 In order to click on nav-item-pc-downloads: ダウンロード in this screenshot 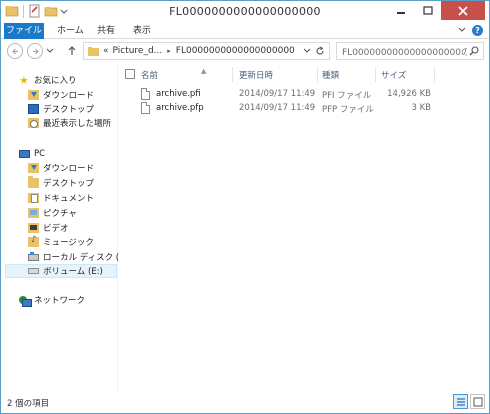, I will do `click(61, 168)`.